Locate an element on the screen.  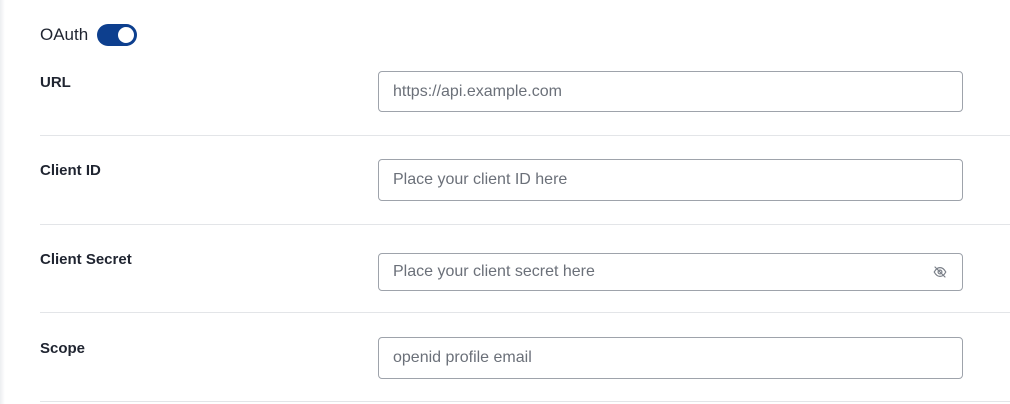
client-secret-label: Client Secret is located at coordinates (86, 259).